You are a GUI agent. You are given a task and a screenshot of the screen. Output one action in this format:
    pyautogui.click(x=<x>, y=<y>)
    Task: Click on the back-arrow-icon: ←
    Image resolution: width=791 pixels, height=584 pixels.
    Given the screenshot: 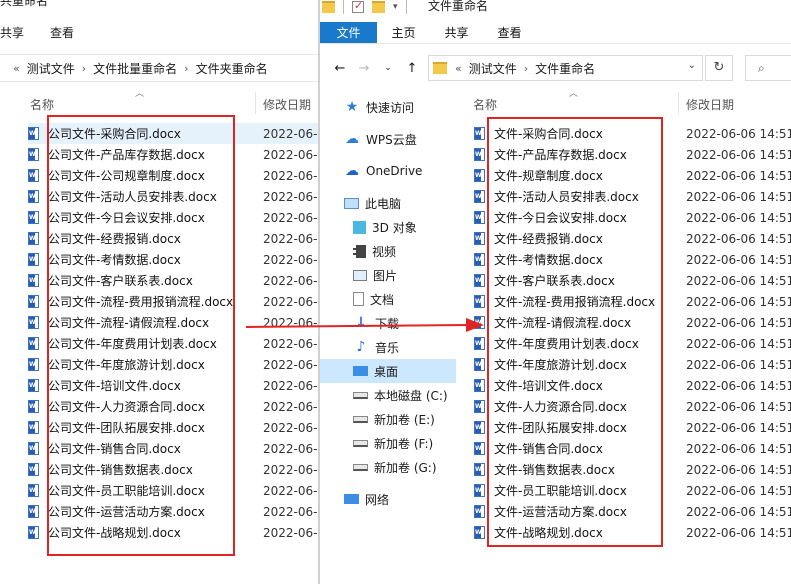 What is the action you would take?
    pyautogui.click(x=340, y=68)
    